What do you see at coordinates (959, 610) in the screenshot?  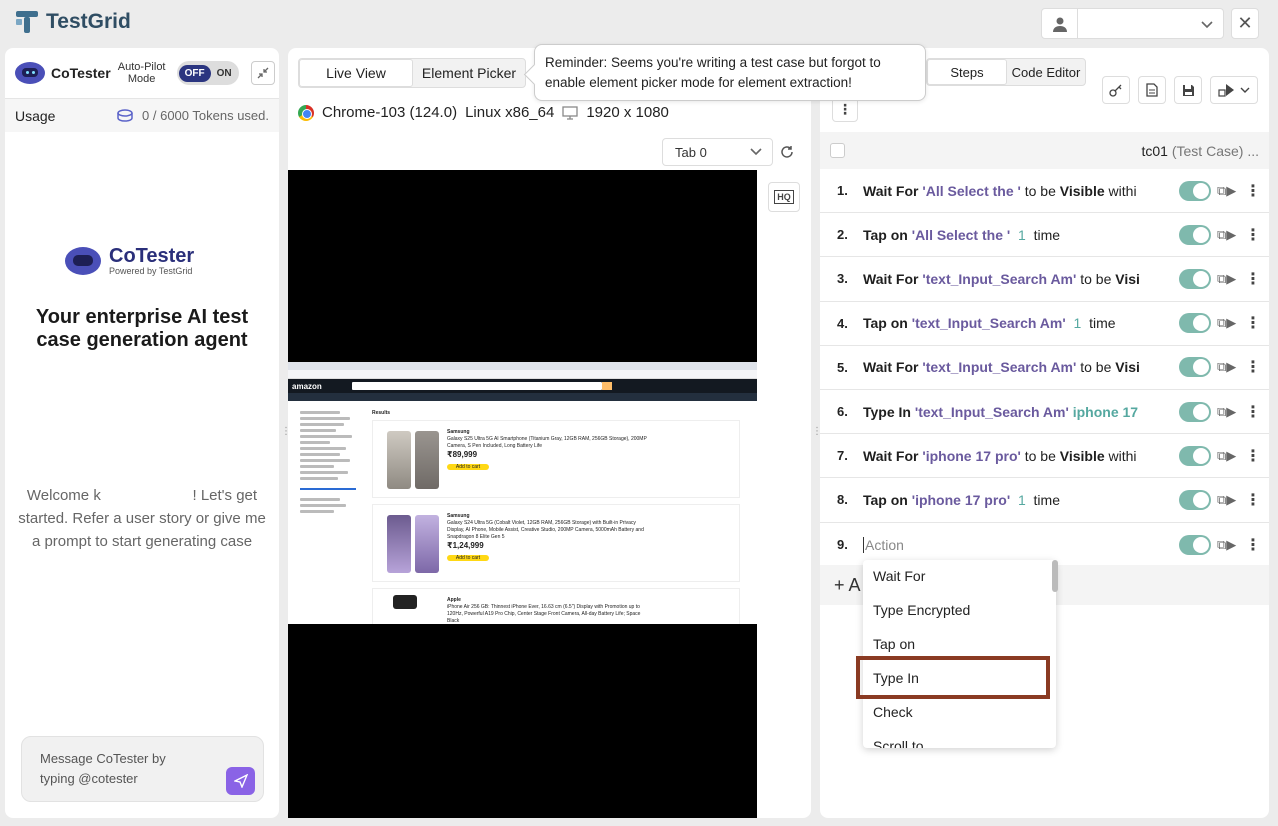 I see `dropdown-option: Type Encrypted` at bounding box center [959, 610].